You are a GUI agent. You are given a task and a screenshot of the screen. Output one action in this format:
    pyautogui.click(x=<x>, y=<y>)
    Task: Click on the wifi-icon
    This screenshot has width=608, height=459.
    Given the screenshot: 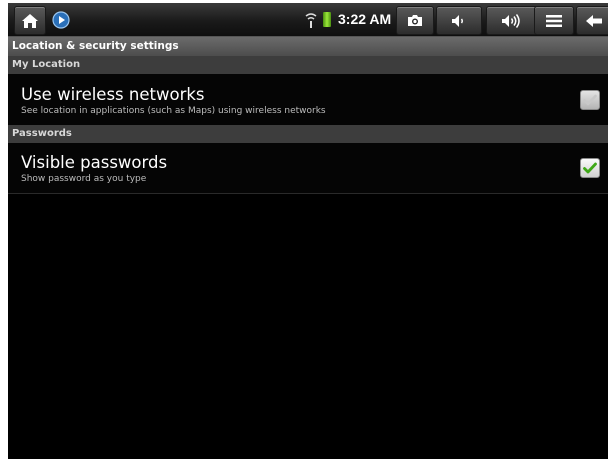 What is the action you would take?
    pyautogui.click(x=311, y=20)
    